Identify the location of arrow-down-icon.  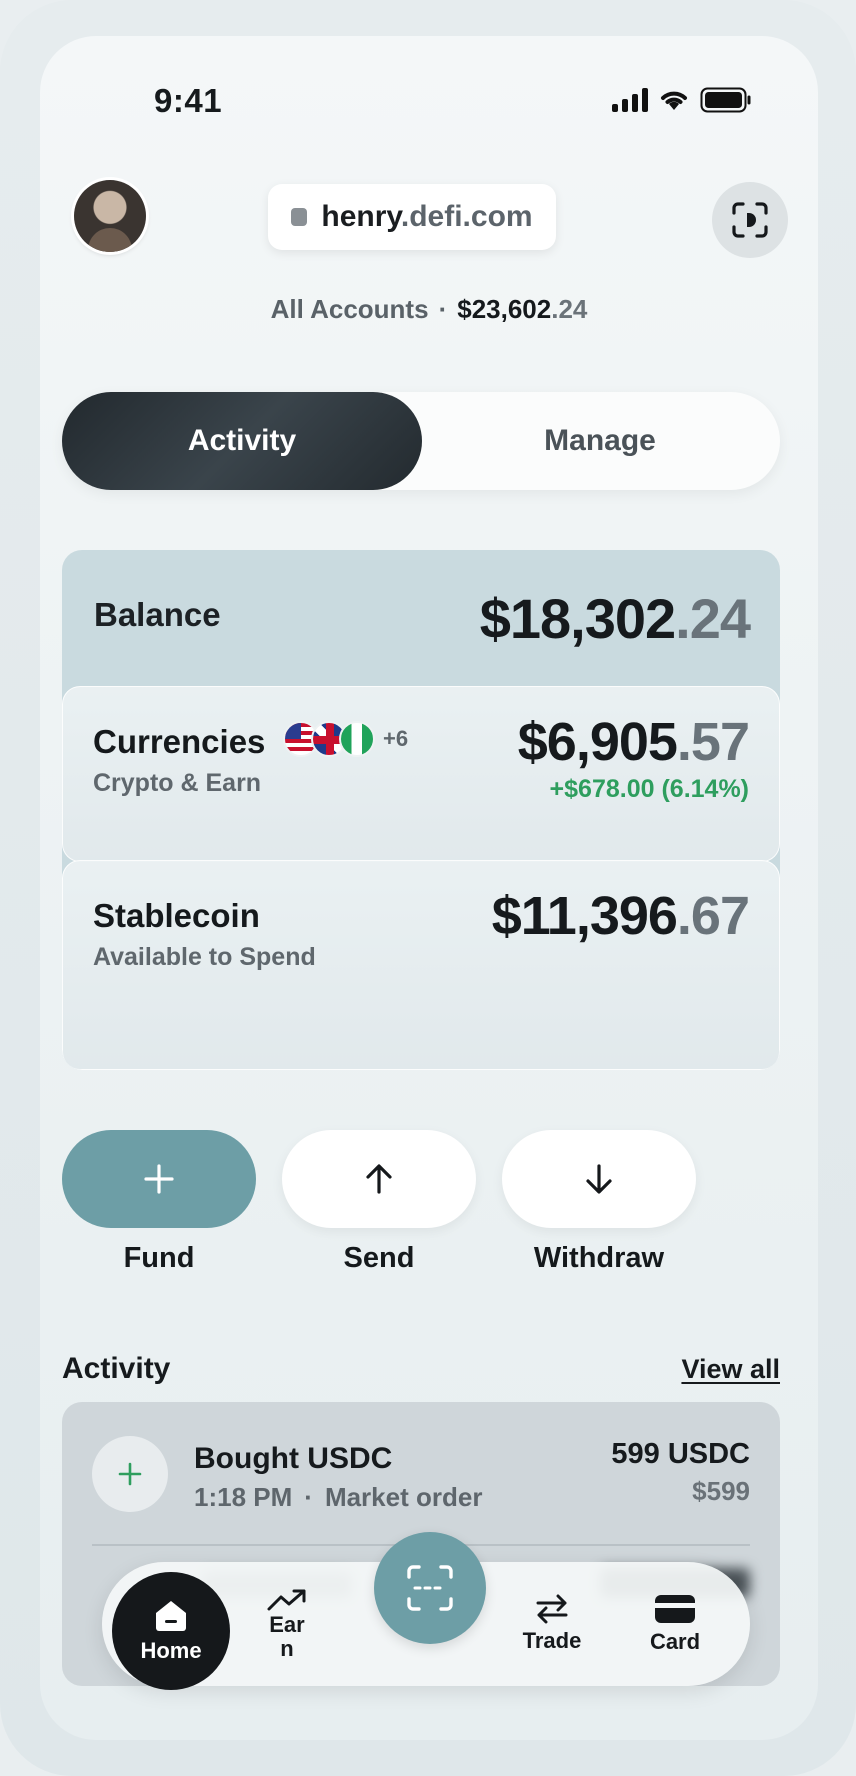
(599, 1179).